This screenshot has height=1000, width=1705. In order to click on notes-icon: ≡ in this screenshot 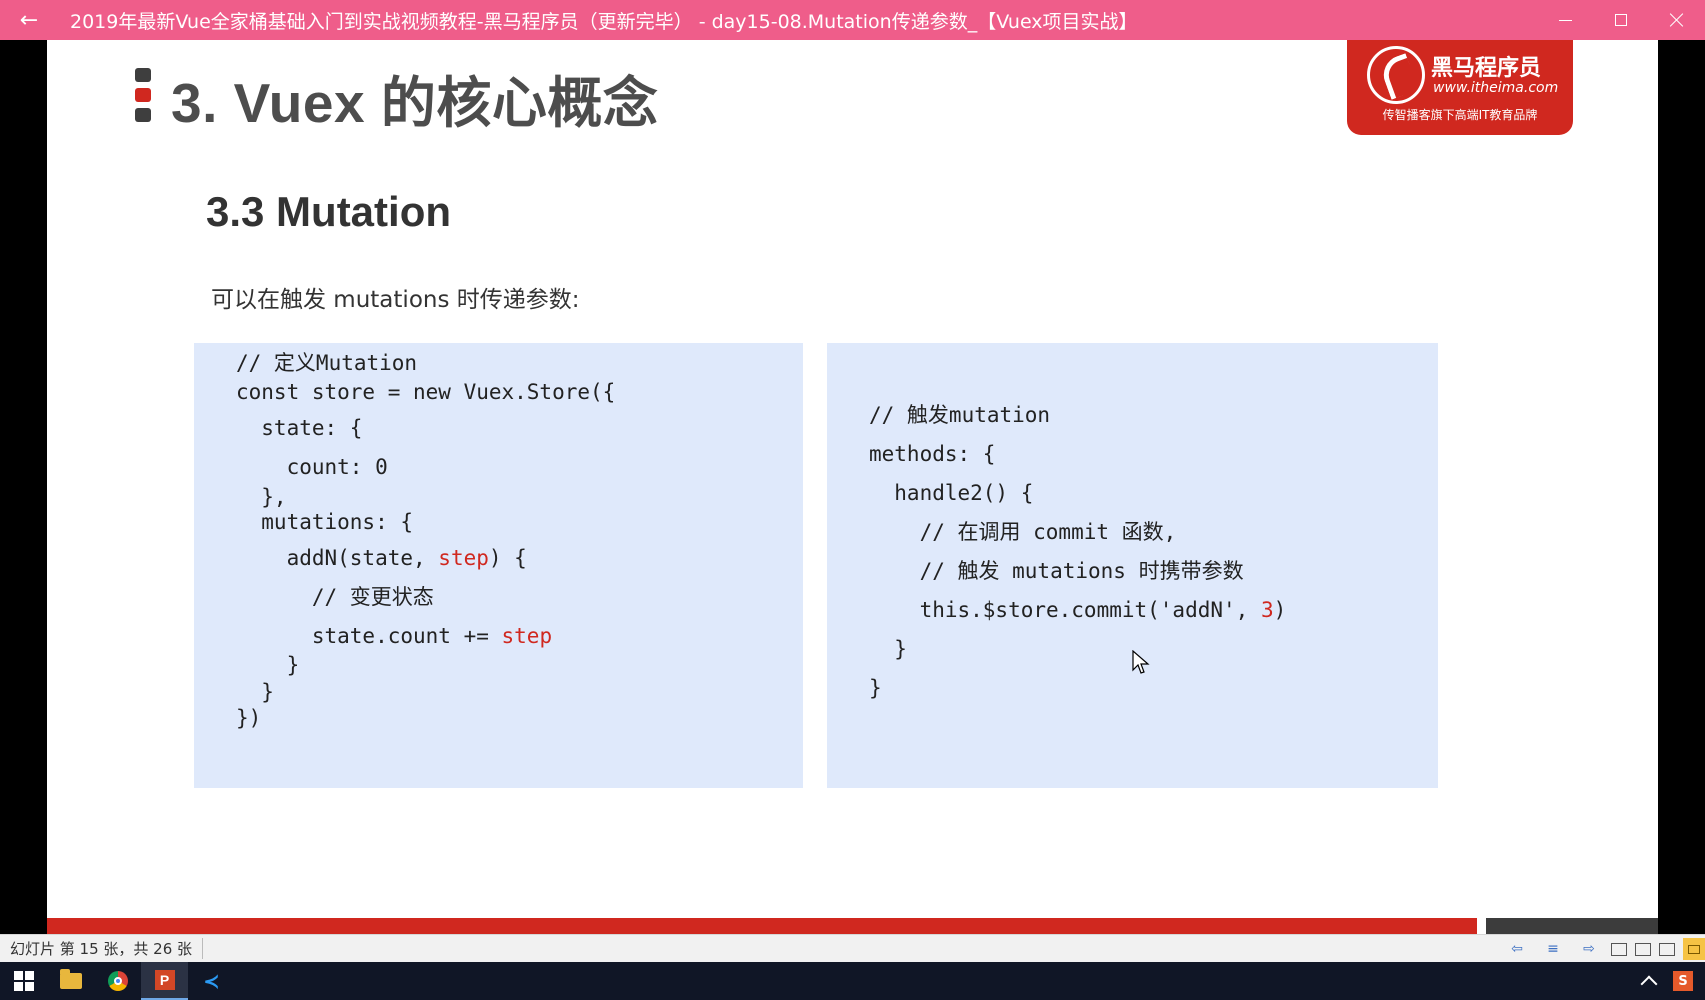, I will do `click(1553, 949)`.